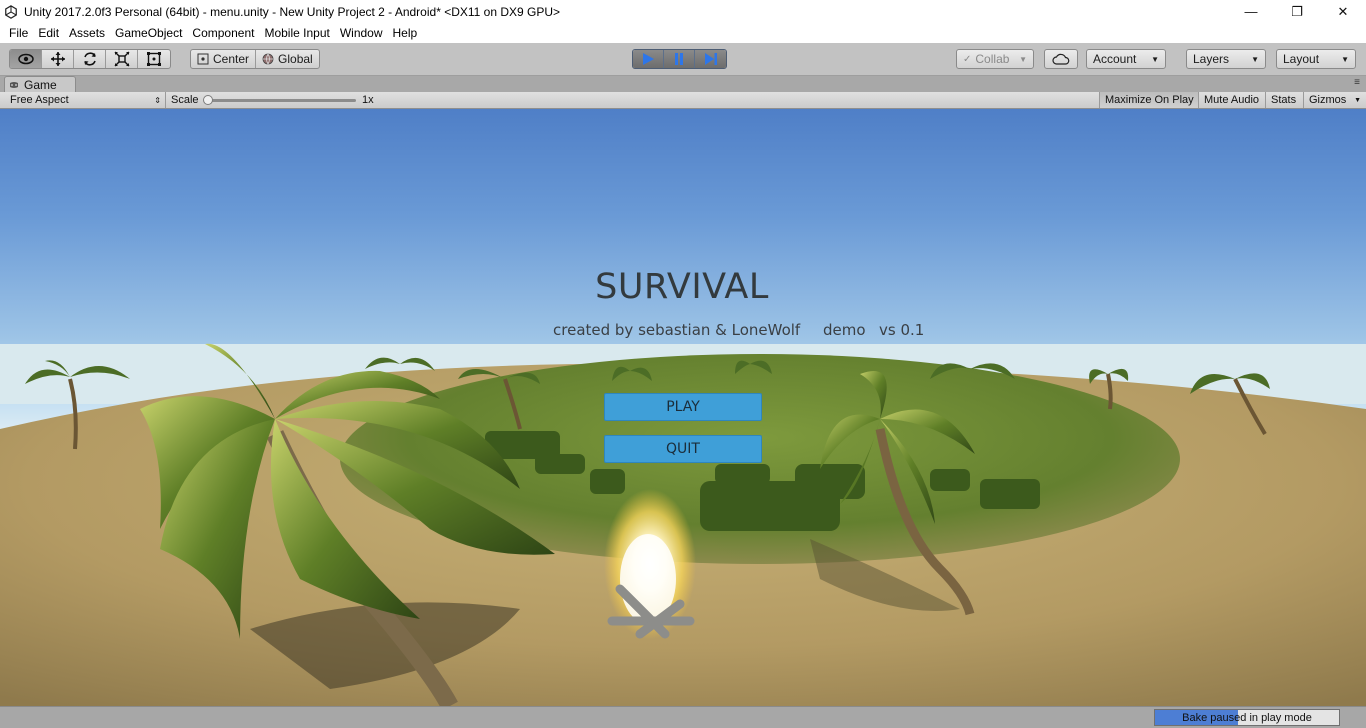 Image resolution: width=1366 pixels, height=728 pixels. I want to click on pivot-icon, so click(203, 59).